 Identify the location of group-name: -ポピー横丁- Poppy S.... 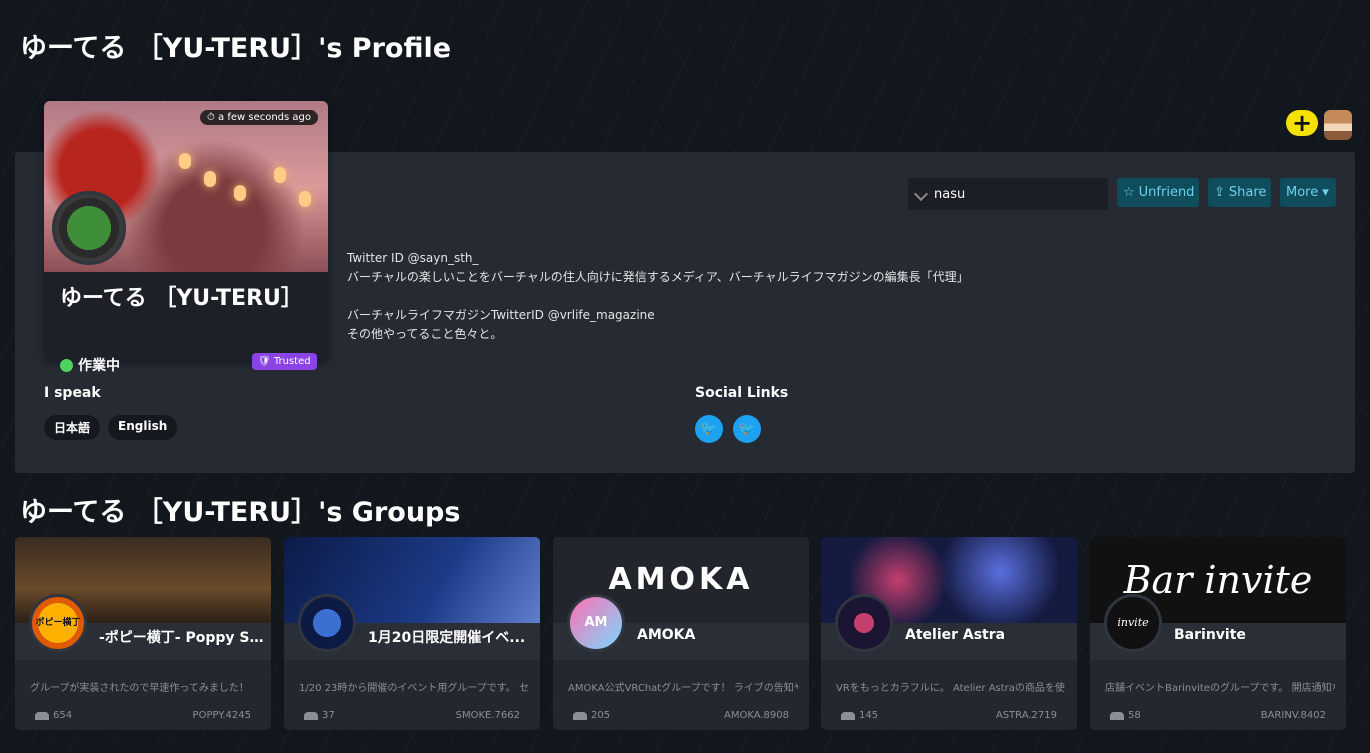
(181, 638).